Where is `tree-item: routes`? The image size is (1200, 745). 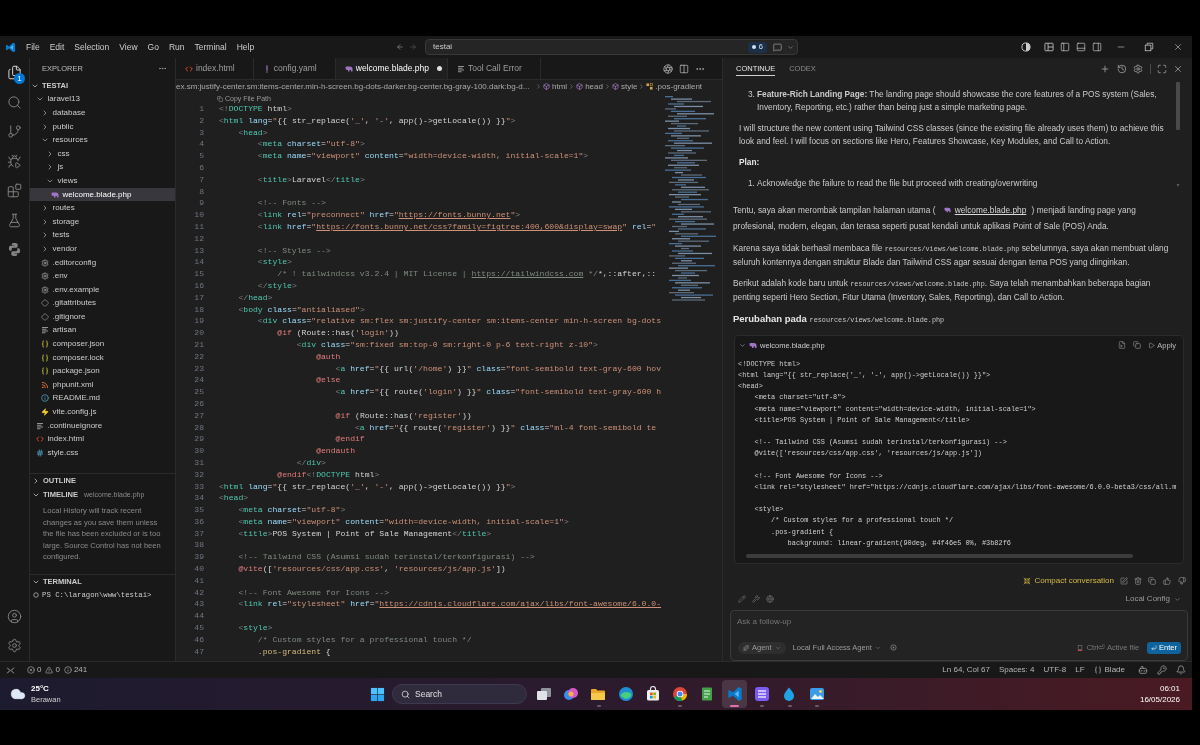
tree-item: routes is located at coordinates (102, 208).